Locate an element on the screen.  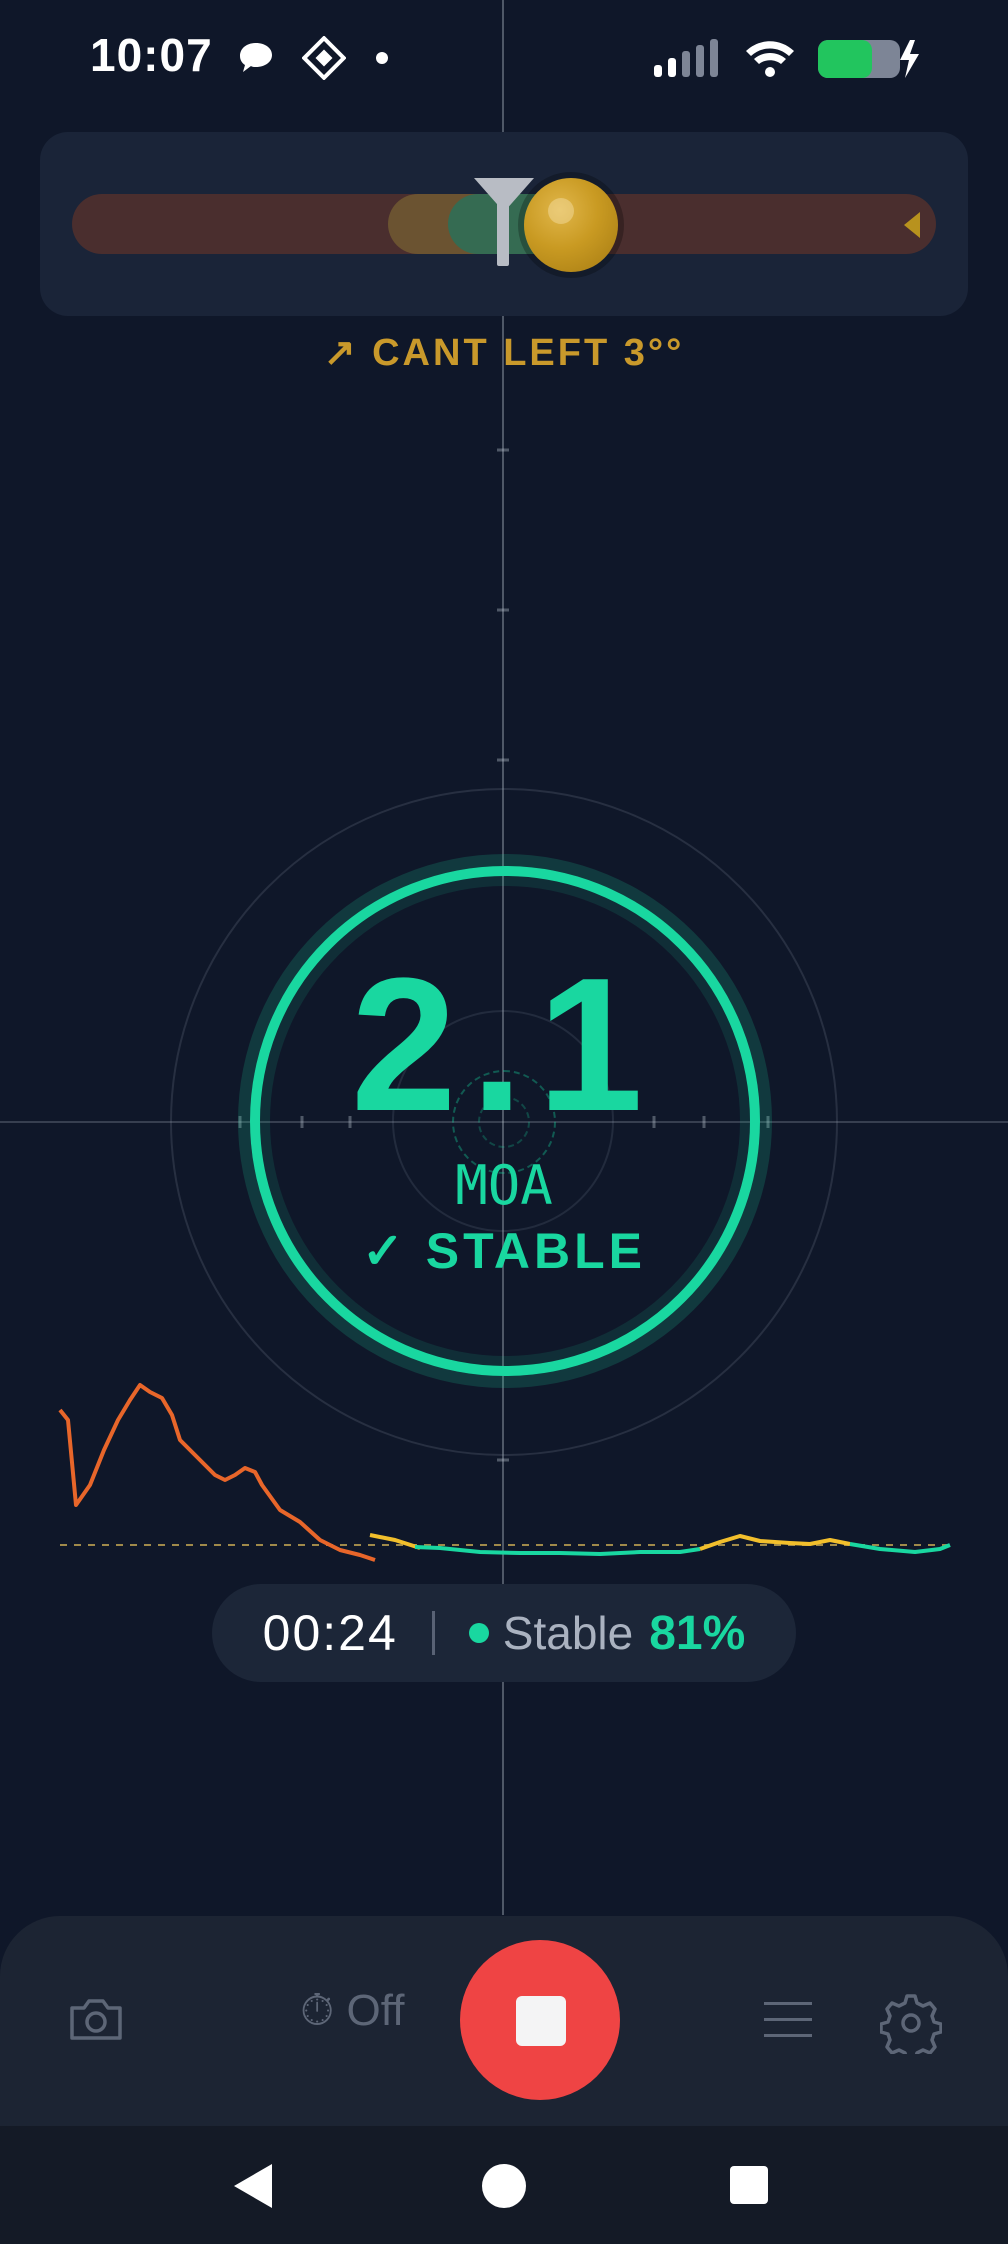
home-icon is located at coordinates (504, 2186).